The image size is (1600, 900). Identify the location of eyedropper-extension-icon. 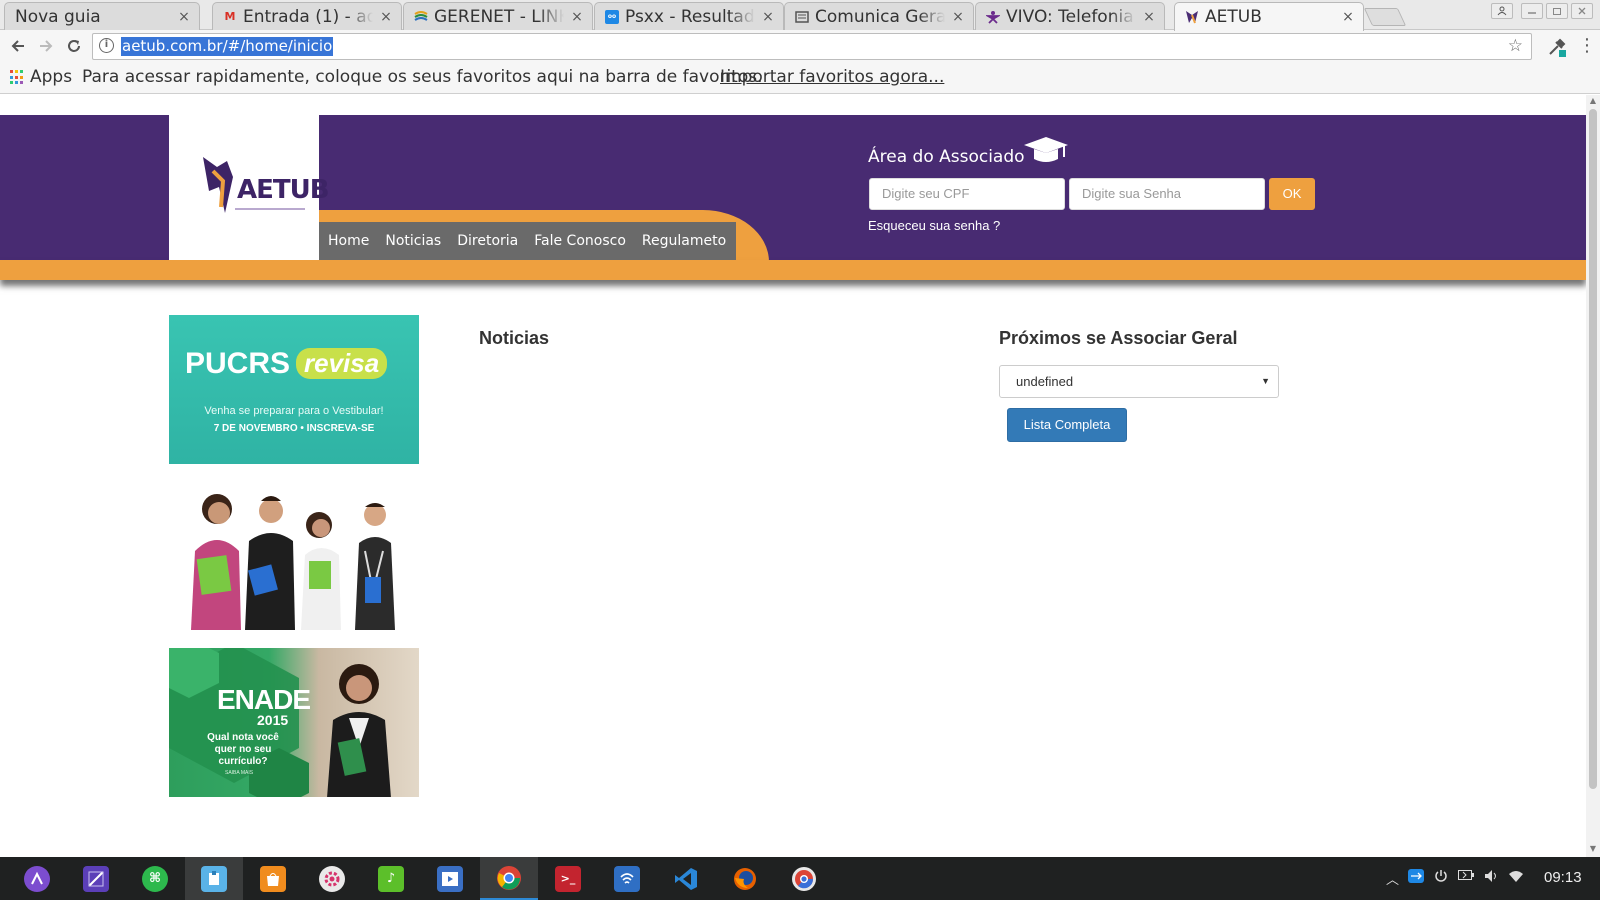
(1557, 47).